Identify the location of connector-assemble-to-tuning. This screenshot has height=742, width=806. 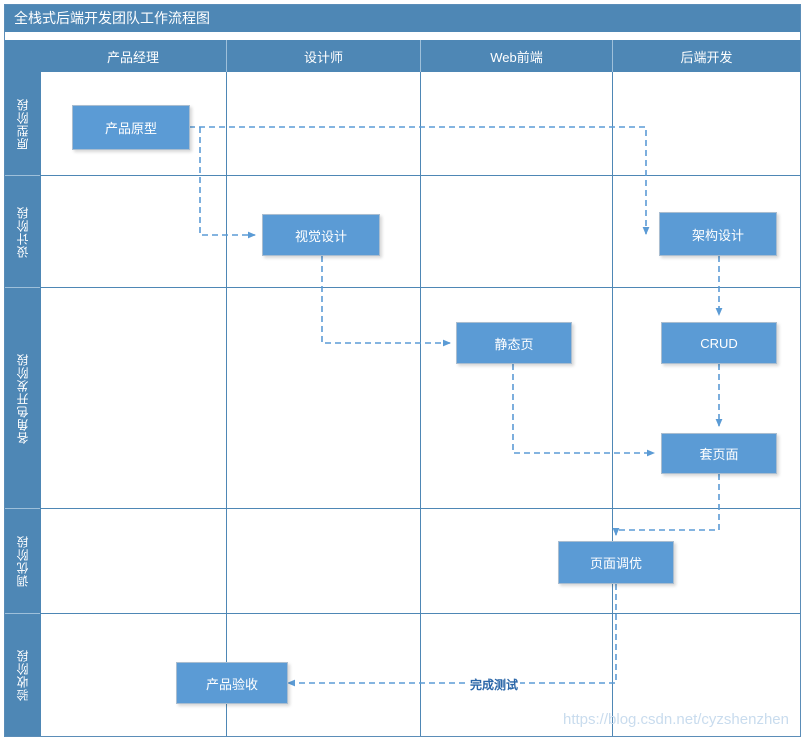
(666, 505).